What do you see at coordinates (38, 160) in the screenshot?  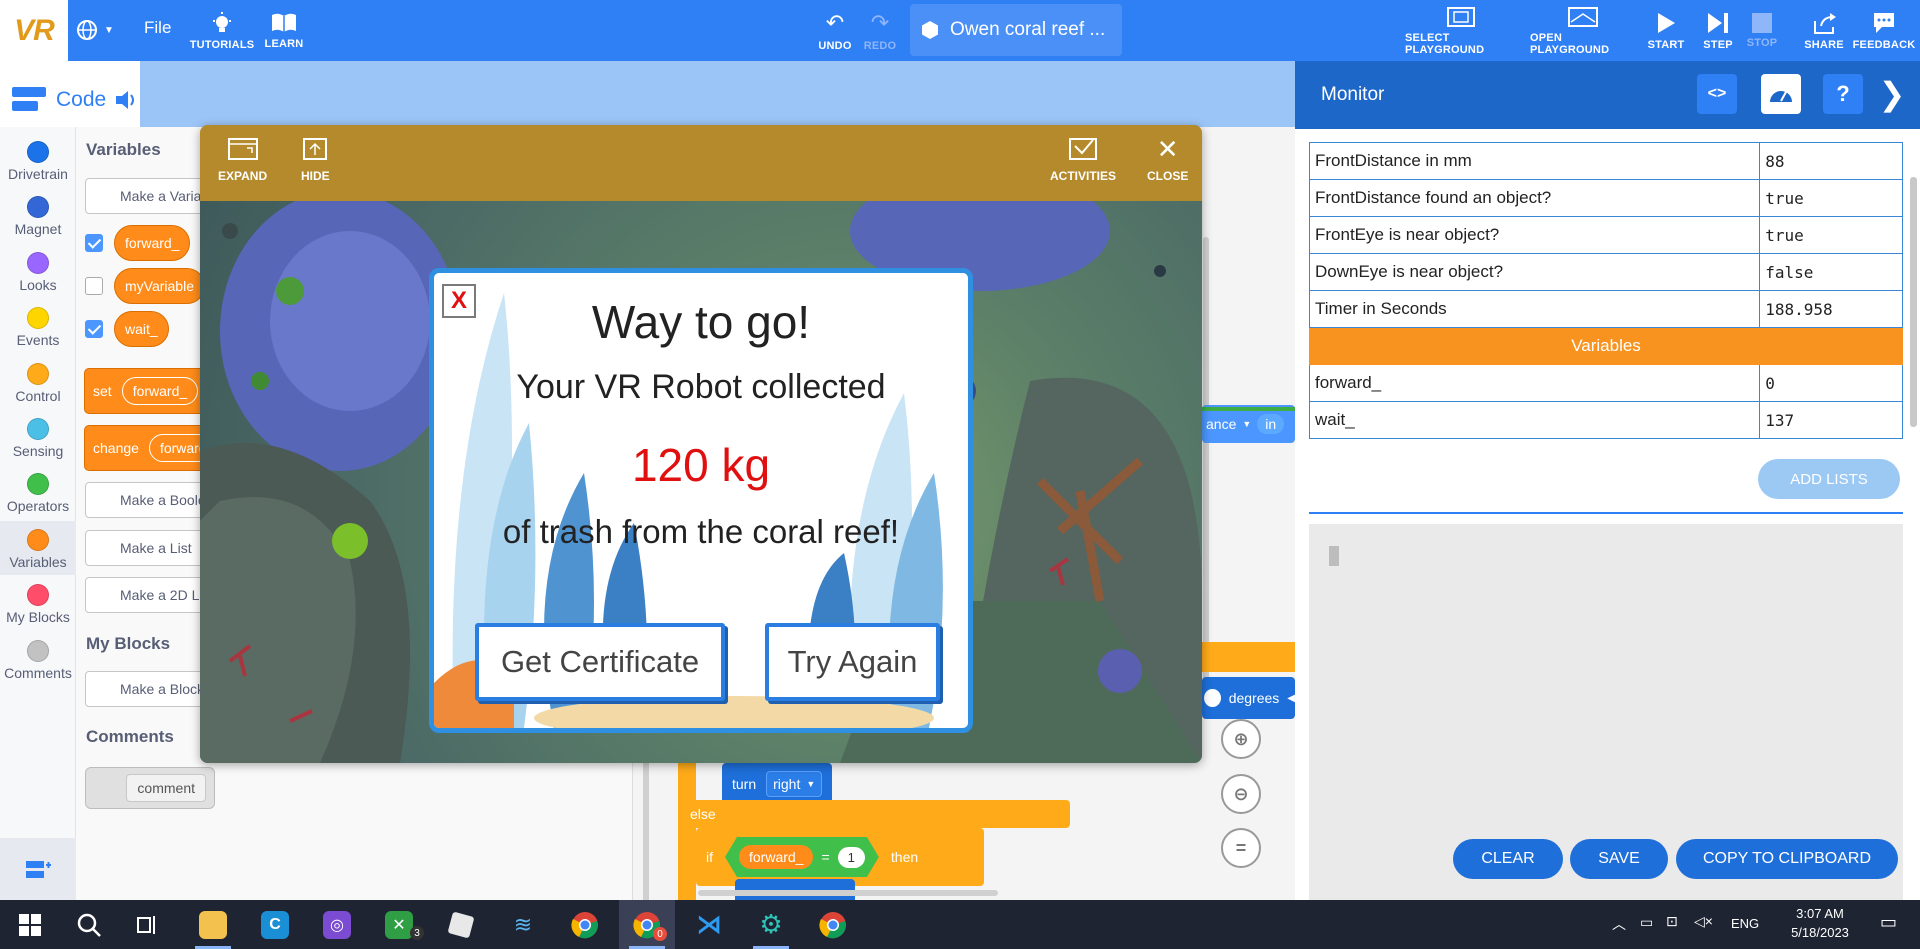 I see `category-drivetrain: Drivetrain` at bounding box center [38, 160].